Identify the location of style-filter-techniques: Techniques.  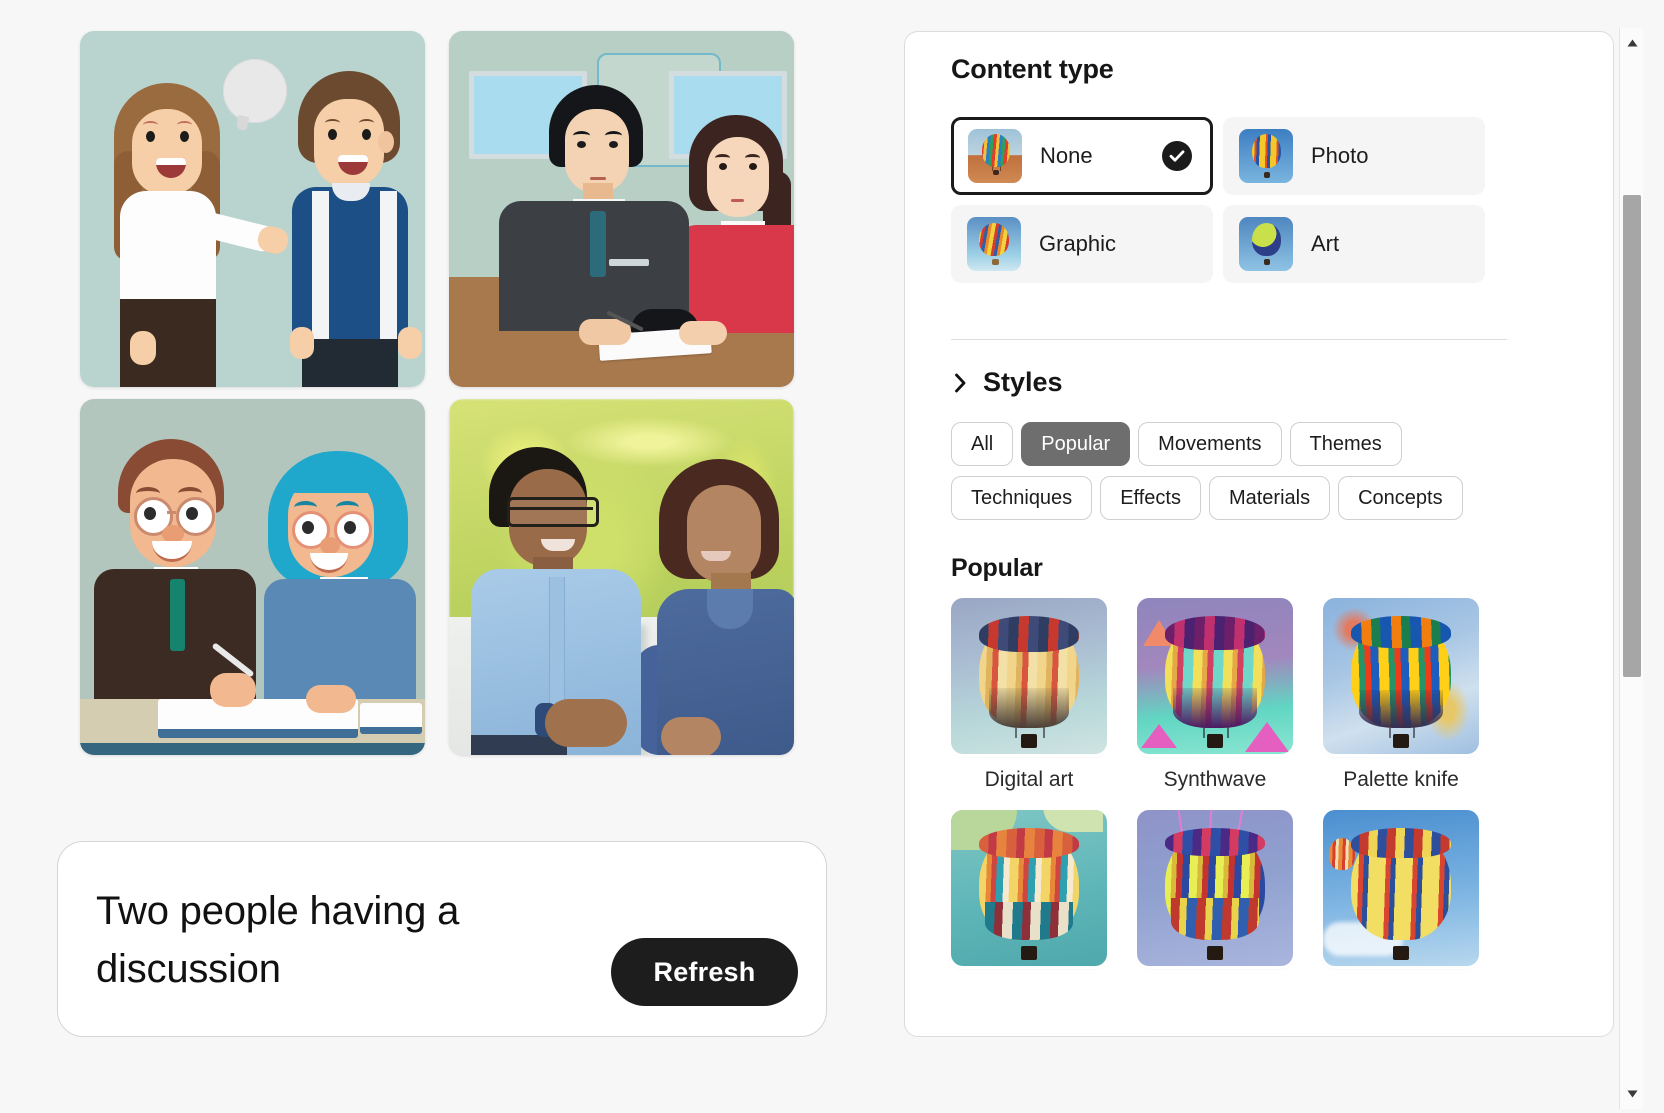
(1022, 498).